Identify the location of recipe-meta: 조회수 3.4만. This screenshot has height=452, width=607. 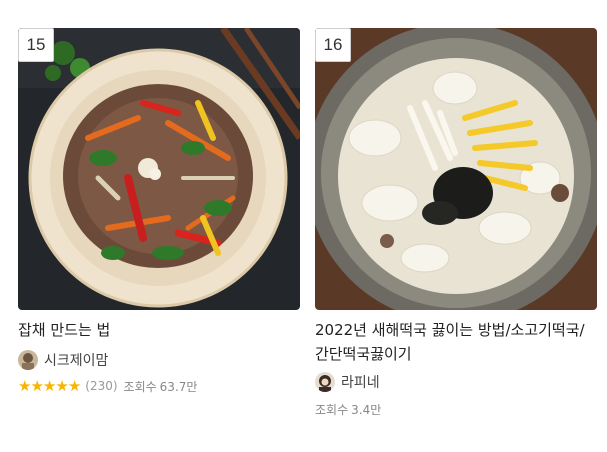
(348, 409).